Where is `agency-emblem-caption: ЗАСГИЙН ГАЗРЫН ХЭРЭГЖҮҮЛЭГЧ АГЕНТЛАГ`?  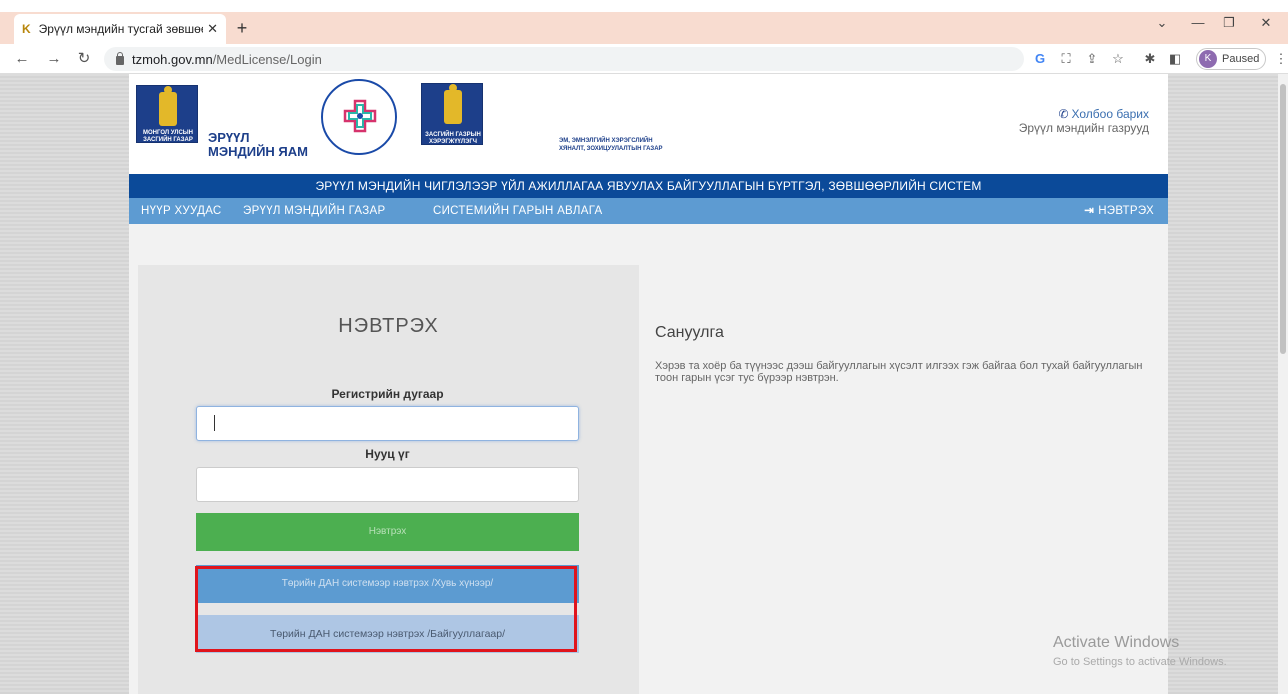 agency-emblem-caption: ЗАСГИЙН ГАЗРЫН ХЭРЭГЖҮҮЛЭГЧ АГЕНТЛАГ is located at coordinates (453, 142).